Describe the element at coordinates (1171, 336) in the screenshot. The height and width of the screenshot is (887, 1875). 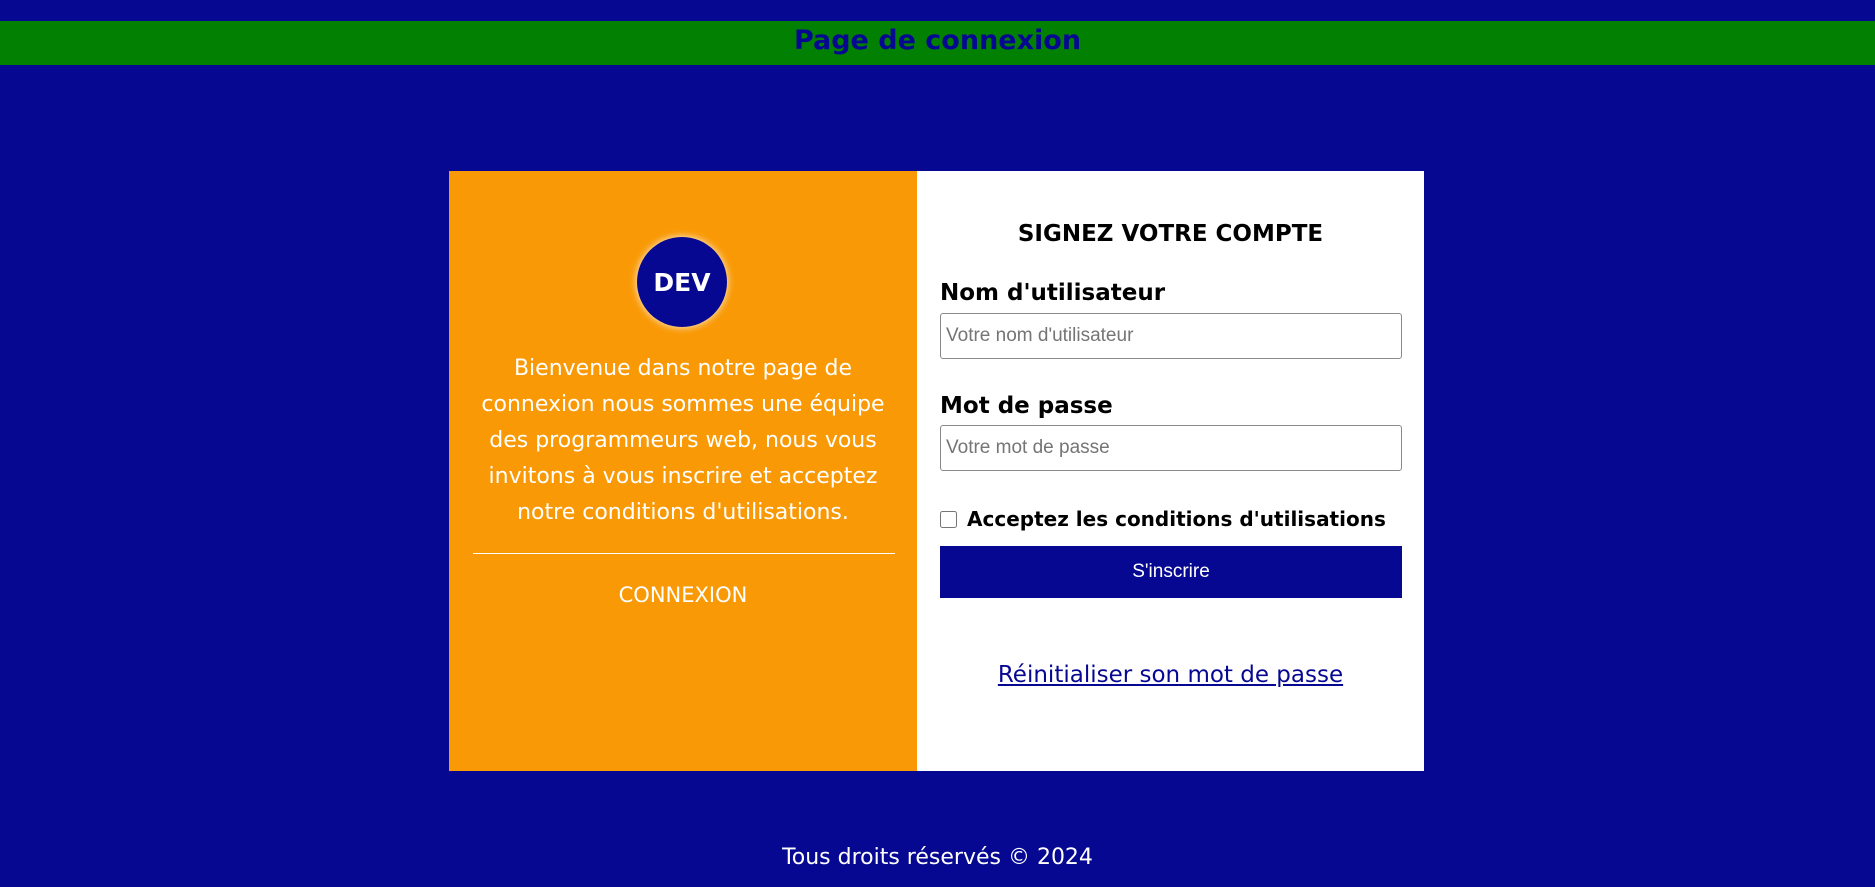
I see `username-input` at that location.